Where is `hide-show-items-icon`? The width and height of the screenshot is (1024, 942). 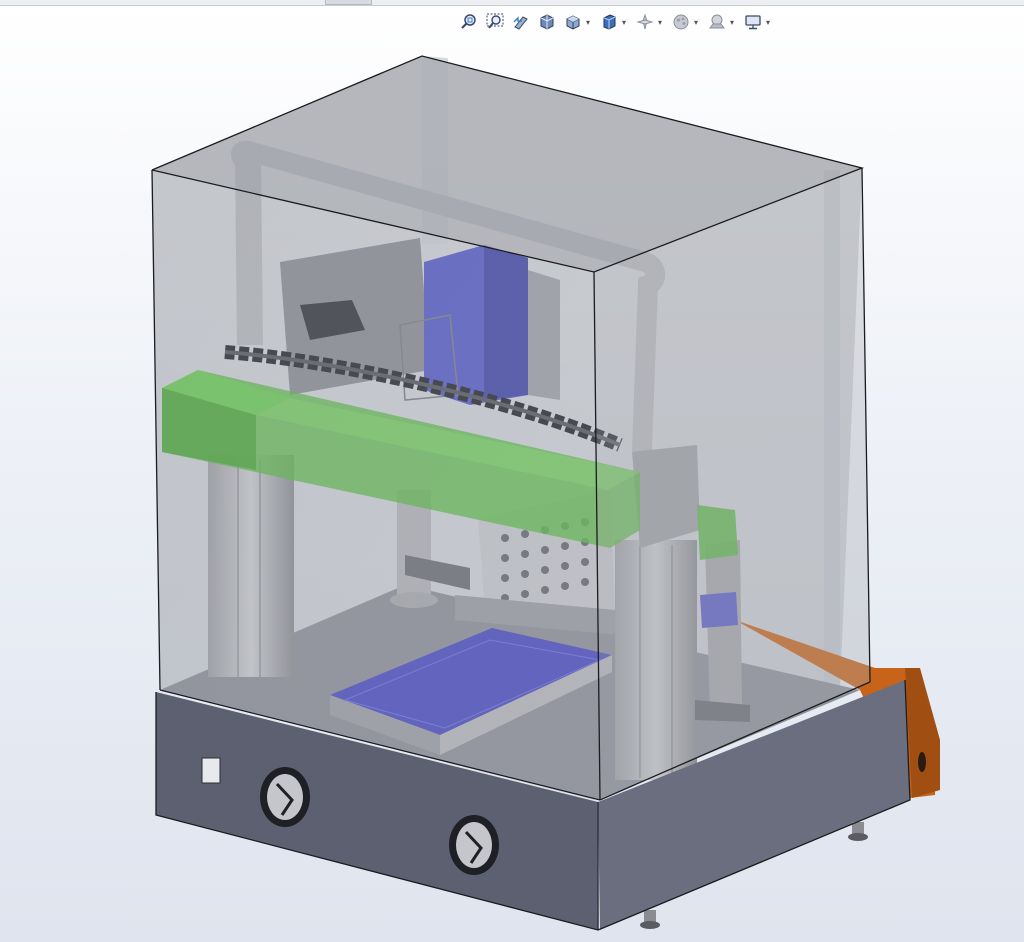 hide-show-items-icon is located at coordinates (645, 21).